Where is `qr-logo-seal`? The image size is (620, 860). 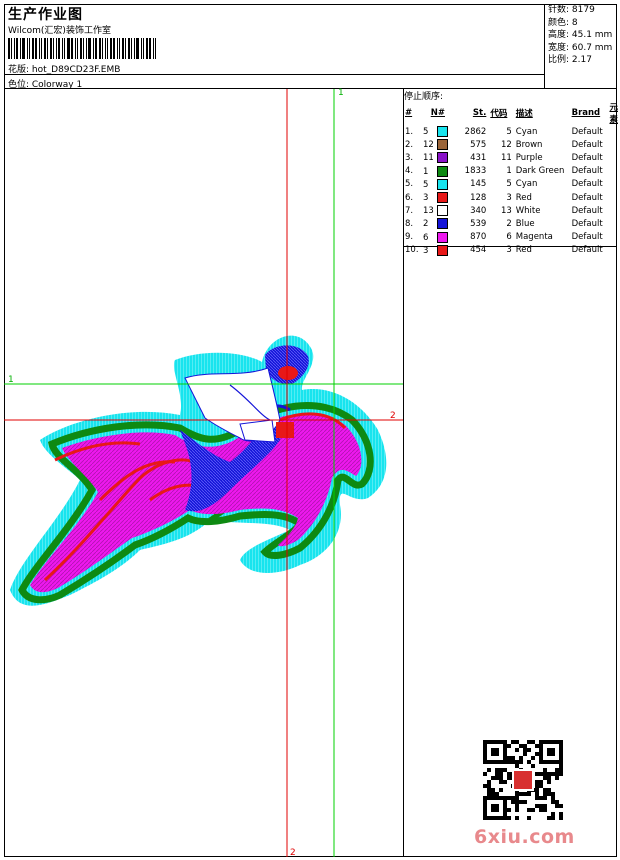 qr-logo-seal is located at coordinates (523, 780).